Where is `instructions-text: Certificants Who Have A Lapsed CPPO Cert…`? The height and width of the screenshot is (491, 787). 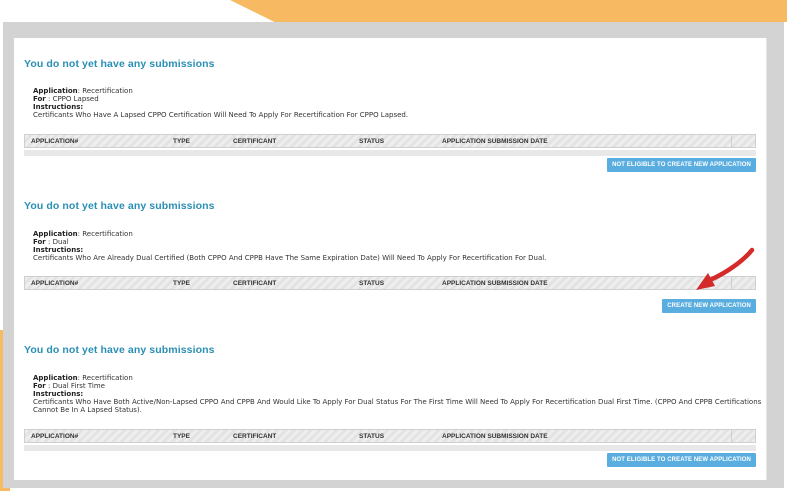 instructions-text: Certificants Who Have A Lapsed CPPO Cert… is located at coordinates (221, 115).